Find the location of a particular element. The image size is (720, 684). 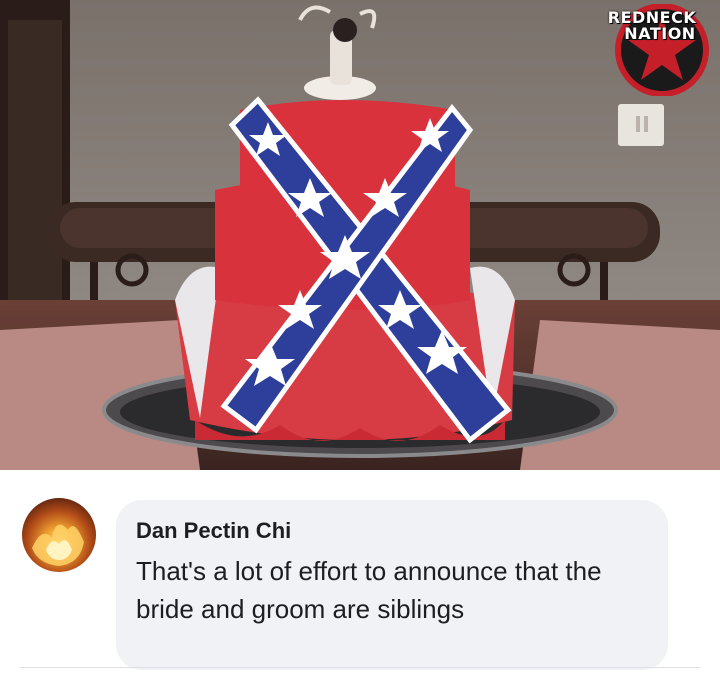

fire-avatar-icon is located at coordinates (58, 545).